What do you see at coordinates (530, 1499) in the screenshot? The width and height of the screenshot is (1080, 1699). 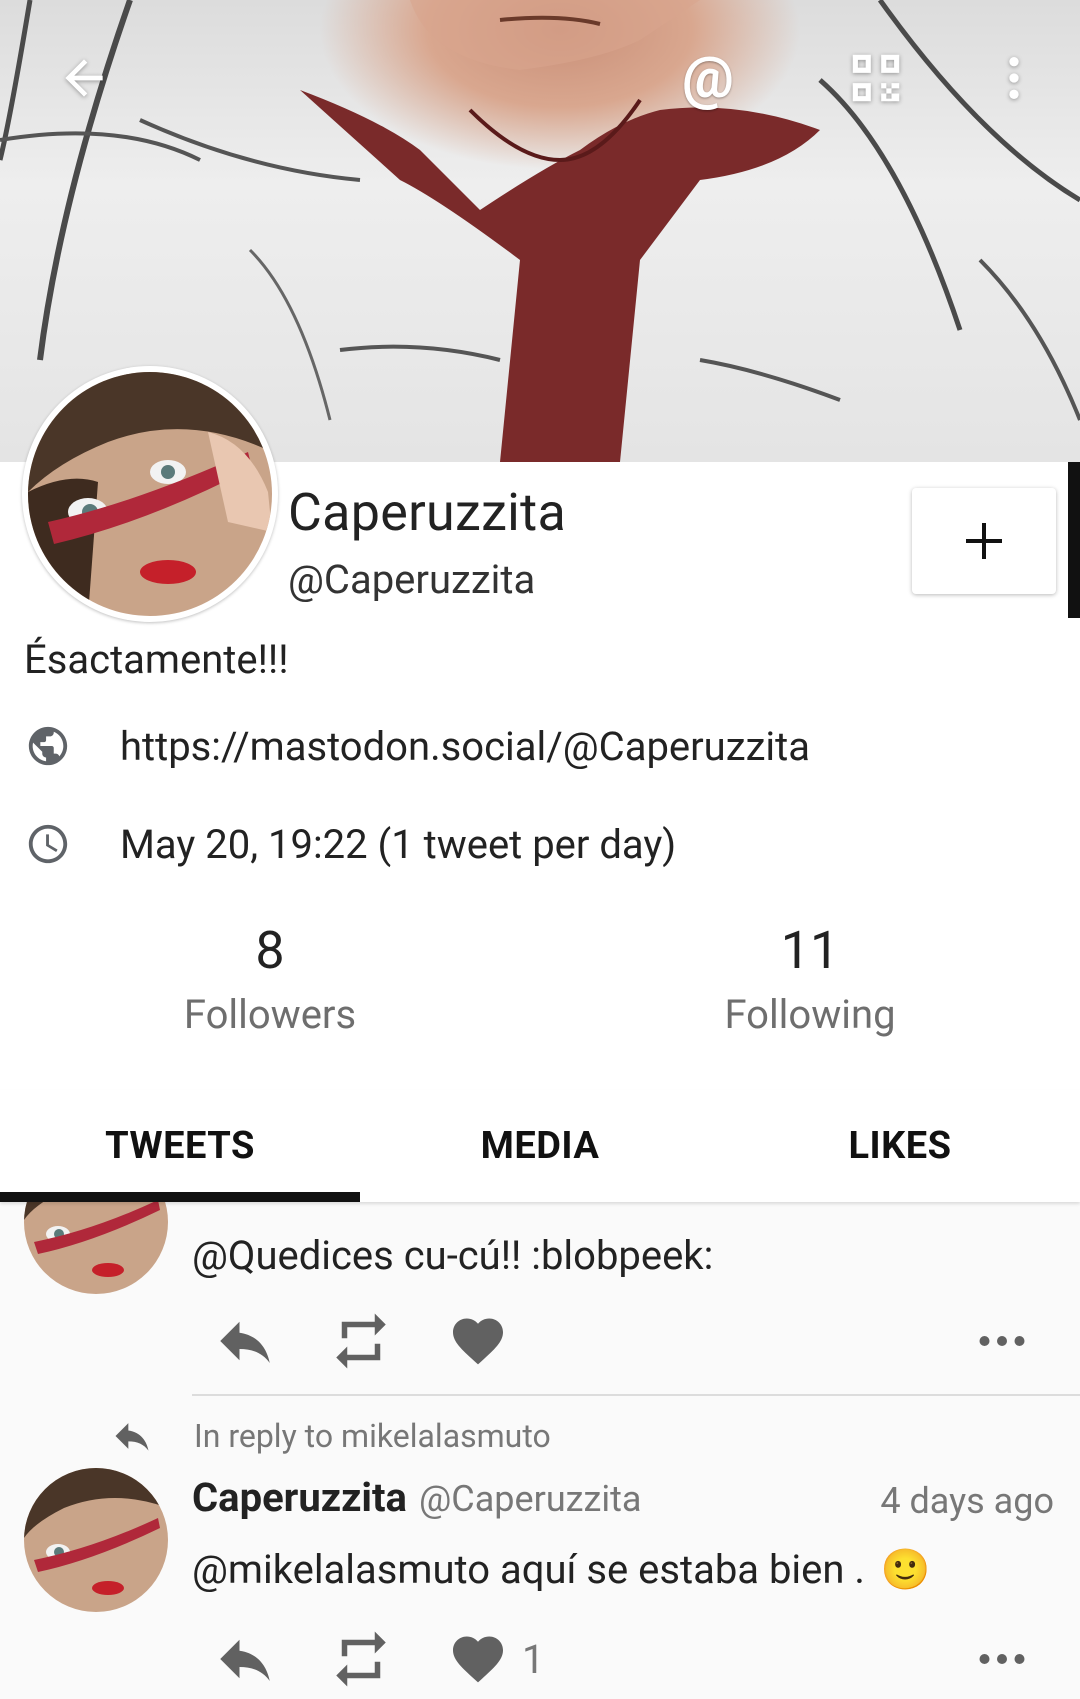 I see `status-author-handle: @Caperuzzita` at bounding box center [530, 1499].